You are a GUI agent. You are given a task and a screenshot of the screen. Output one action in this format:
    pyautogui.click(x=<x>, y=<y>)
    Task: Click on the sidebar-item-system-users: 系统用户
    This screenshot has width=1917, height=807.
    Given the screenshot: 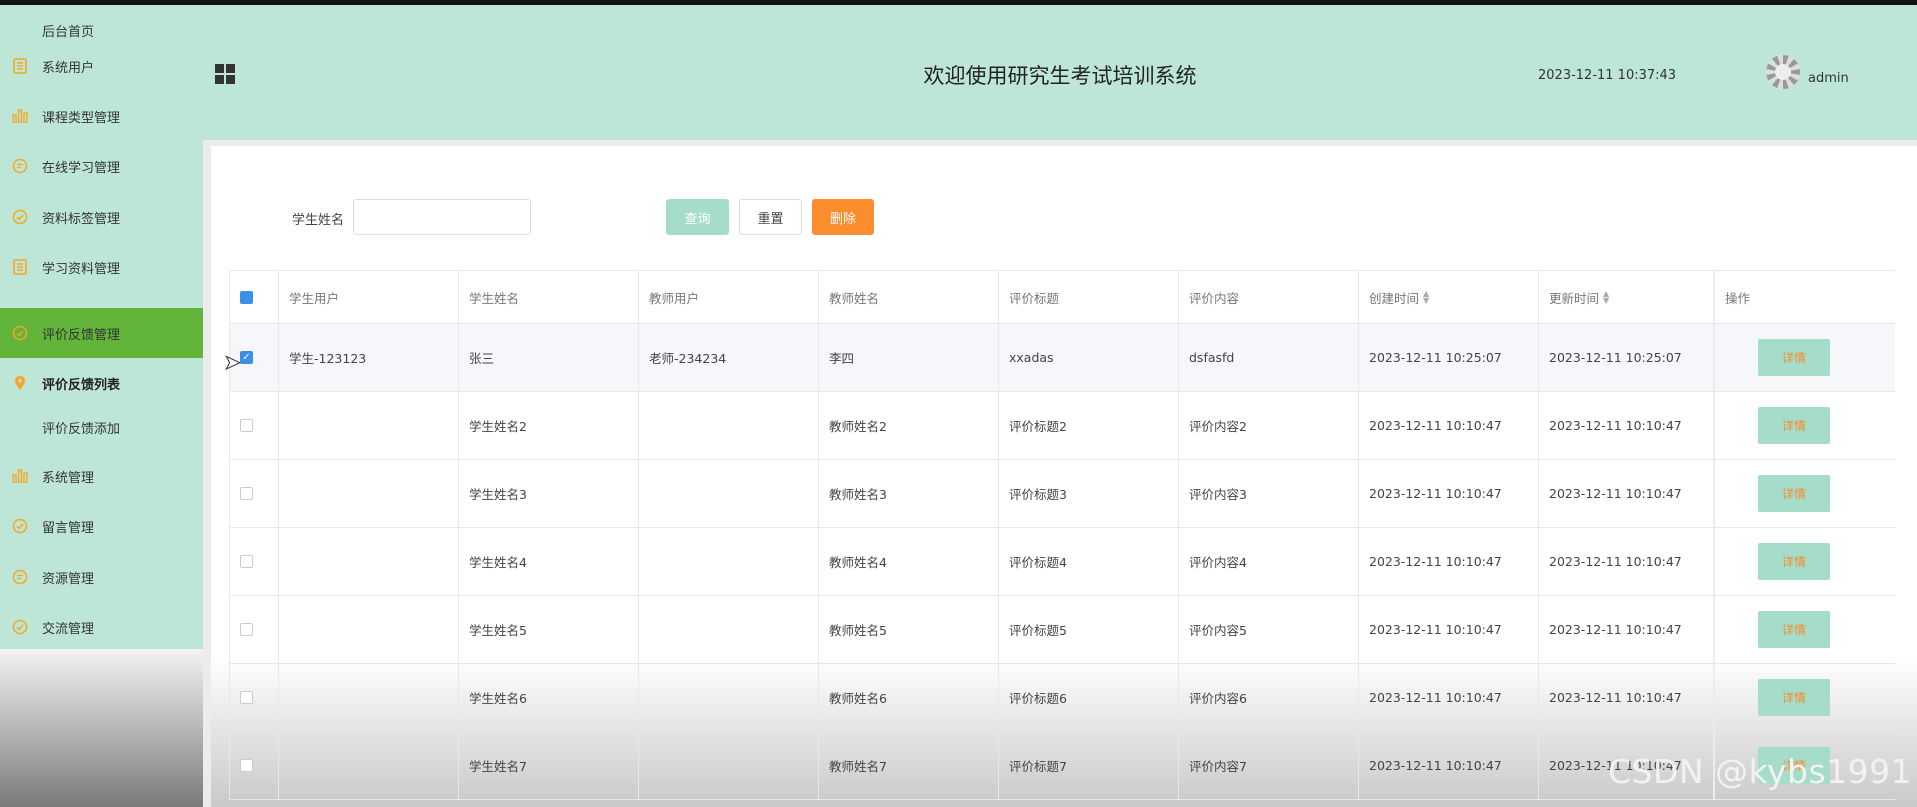 What is the action you would take?
    pyautogui.click(x=101, y=66)
    